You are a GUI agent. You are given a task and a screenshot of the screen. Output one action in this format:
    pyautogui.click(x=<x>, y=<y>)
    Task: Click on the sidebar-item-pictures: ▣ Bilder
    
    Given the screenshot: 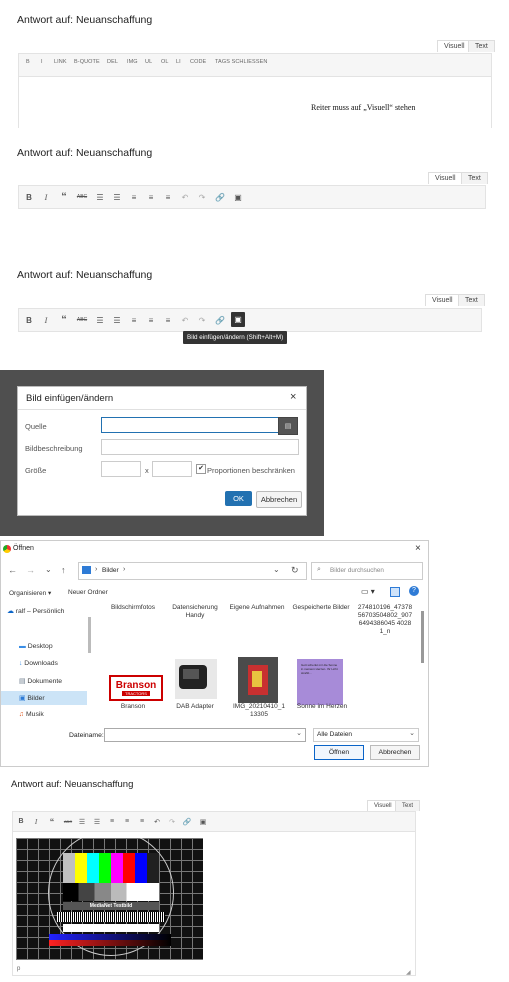 What is the action you would take?
    pyautogui.click(x=44, y=698)
    